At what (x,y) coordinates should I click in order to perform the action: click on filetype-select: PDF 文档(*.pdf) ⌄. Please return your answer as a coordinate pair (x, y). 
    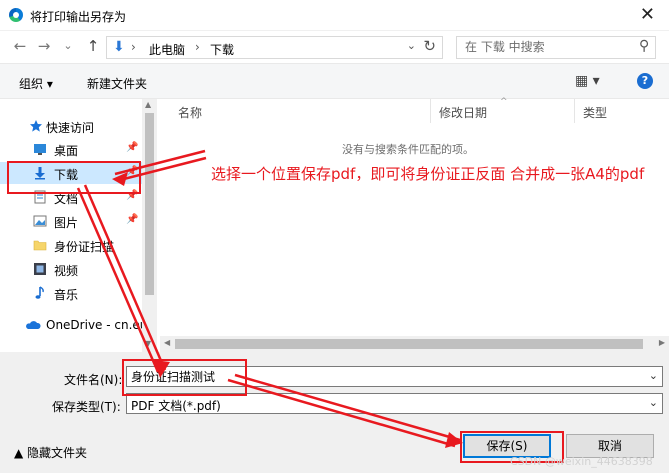
    Looking at the image, I should click on (394, 403).